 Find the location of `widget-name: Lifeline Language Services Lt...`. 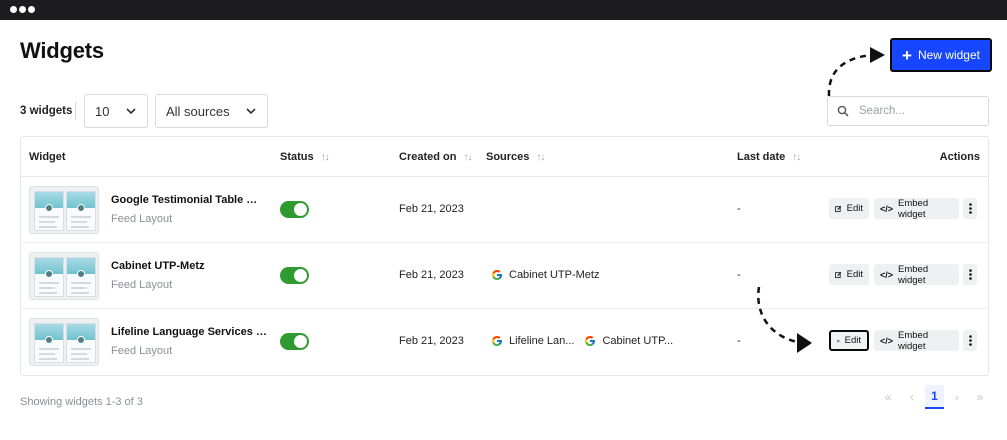

widget-name: Lifeline Language Services Lt... is located at coordinates (189, 332).